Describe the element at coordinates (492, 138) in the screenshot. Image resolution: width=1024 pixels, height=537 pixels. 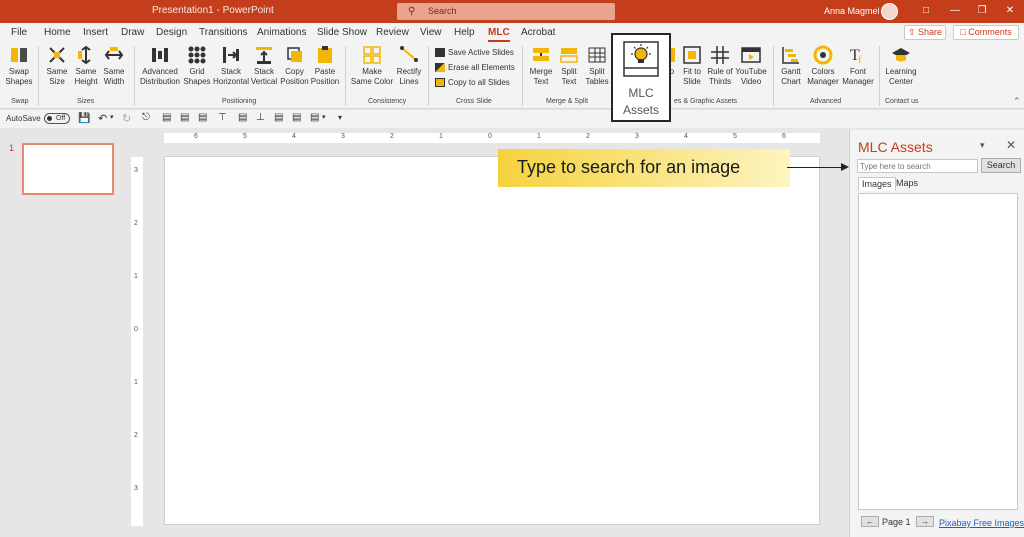
I see `horizontal-ruler: 6 5 4 3 2 1 0 1 2 3 4 5 6` at that location.